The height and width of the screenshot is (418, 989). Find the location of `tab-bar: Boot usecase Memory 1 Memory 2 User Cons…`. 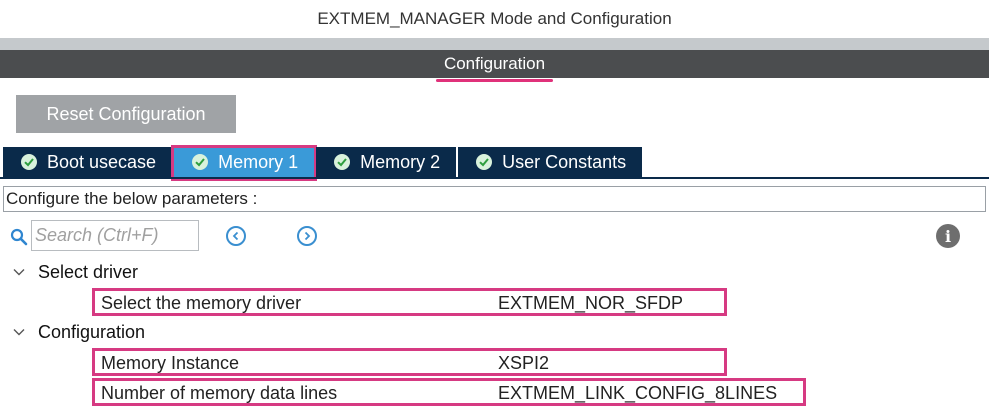

tab-bar: Boot usecase Memory 1 Memory 2 User Cons… is located at coordinates (323, 163).